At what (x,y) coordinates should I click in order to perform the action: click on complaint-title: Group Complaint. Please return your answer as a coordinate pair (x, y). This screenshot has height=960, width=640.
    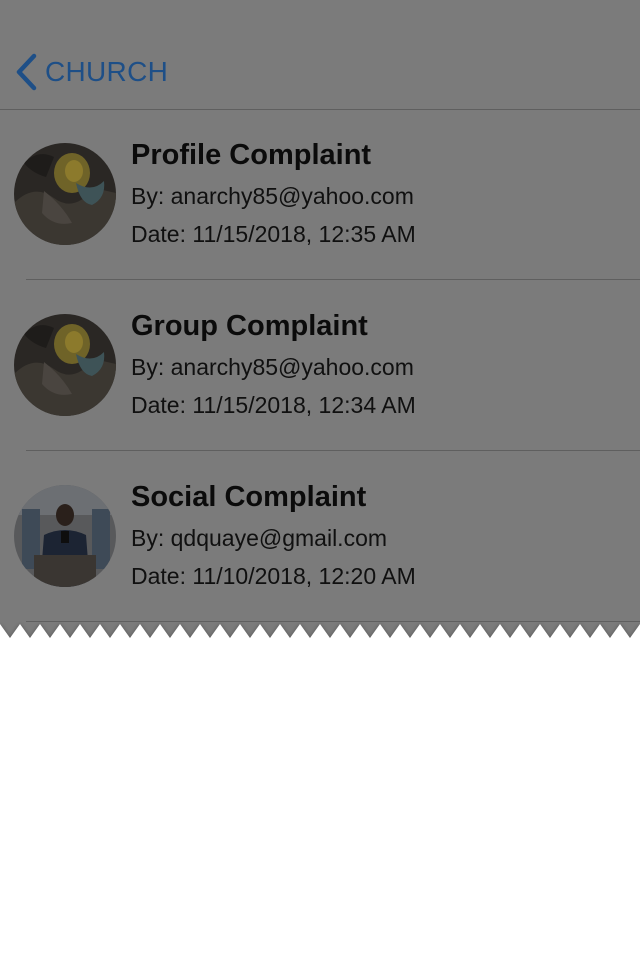
    Looking at the image, I should click on (249, 326).